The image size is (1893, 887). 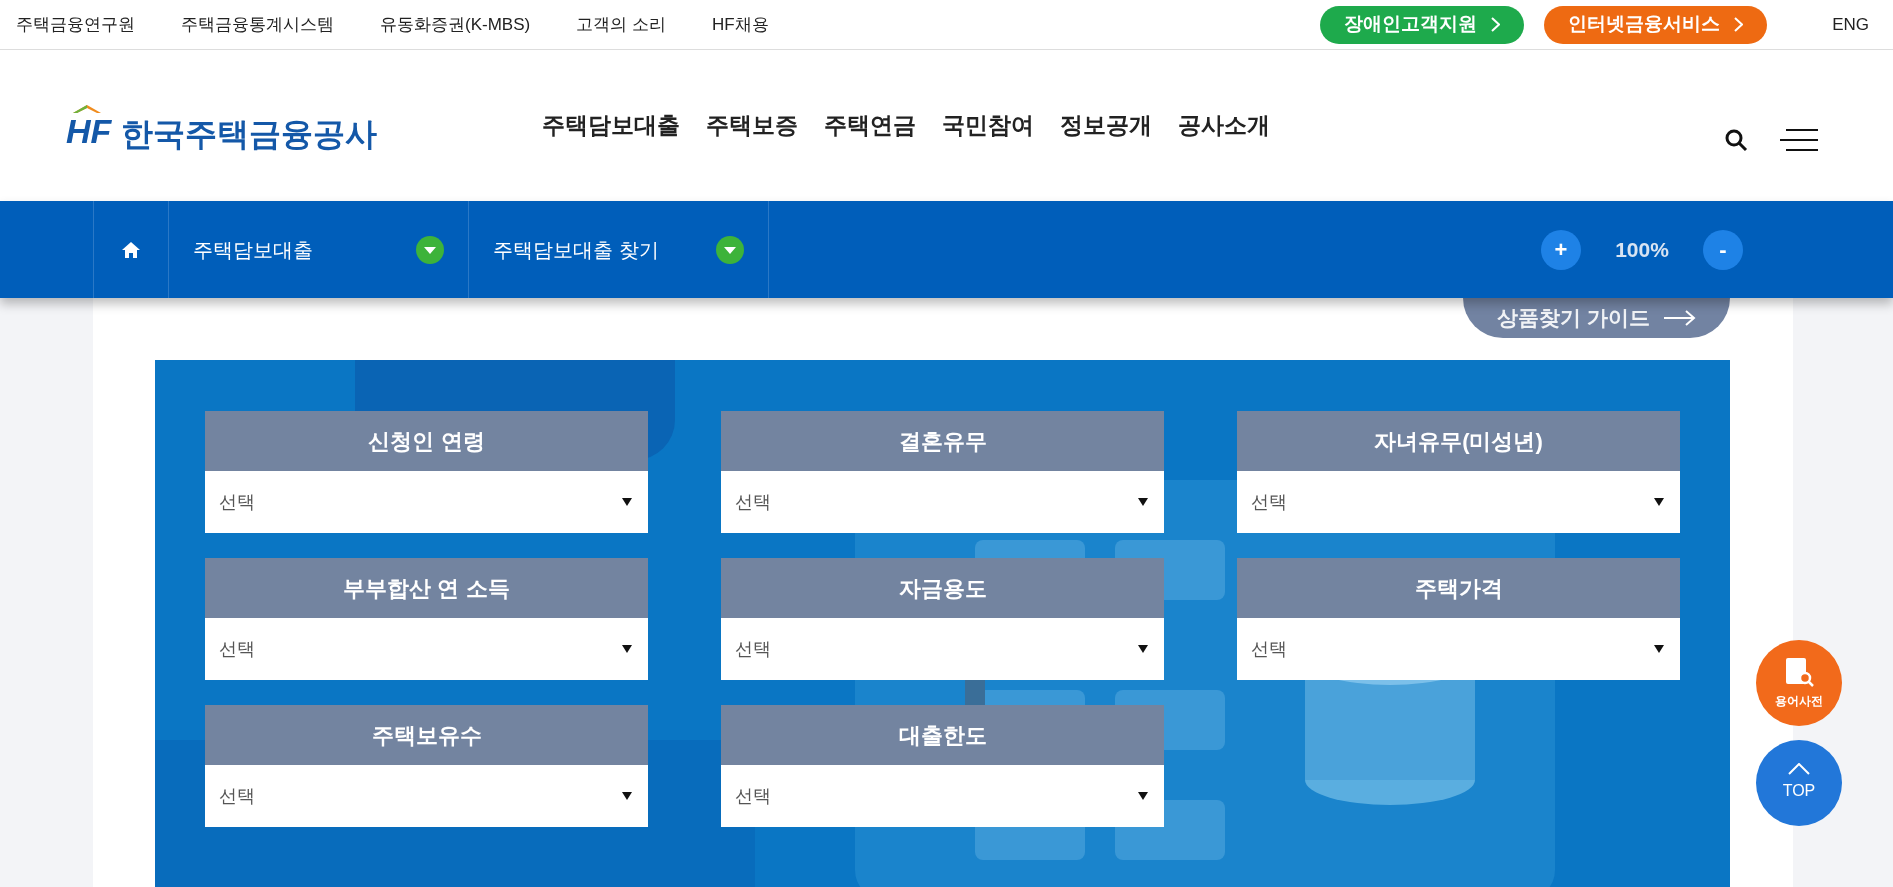 I want to click on main-menu-item: 국민참여, so click(x=988, y=125).